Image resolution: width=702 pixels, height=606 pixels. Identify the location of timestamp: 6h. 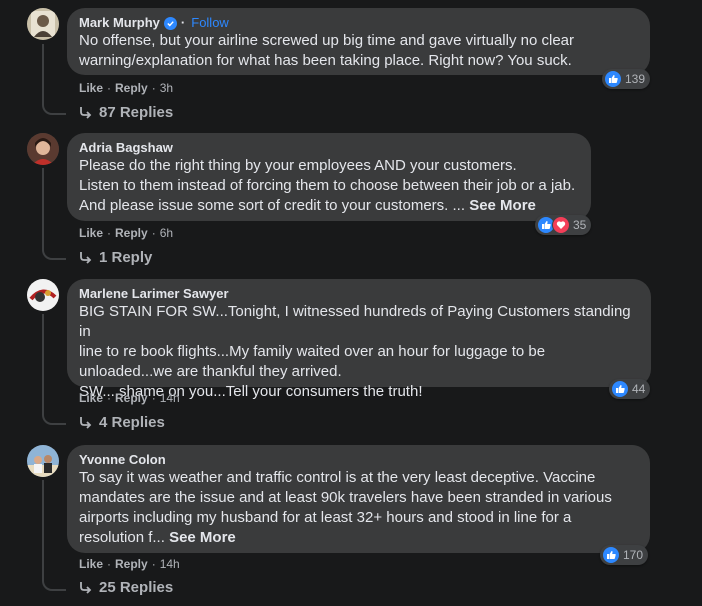
(166, 233).